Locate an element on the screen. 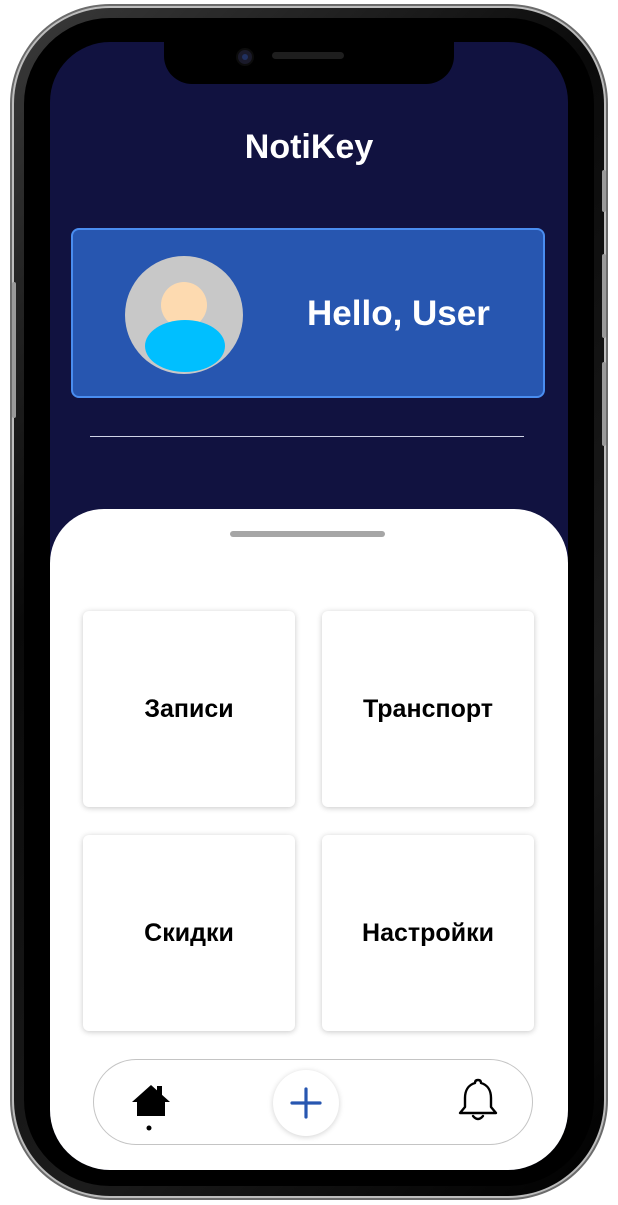 The height and width of the screenshot is (1205, 618). add-button is located at coordinates (306, 1103).